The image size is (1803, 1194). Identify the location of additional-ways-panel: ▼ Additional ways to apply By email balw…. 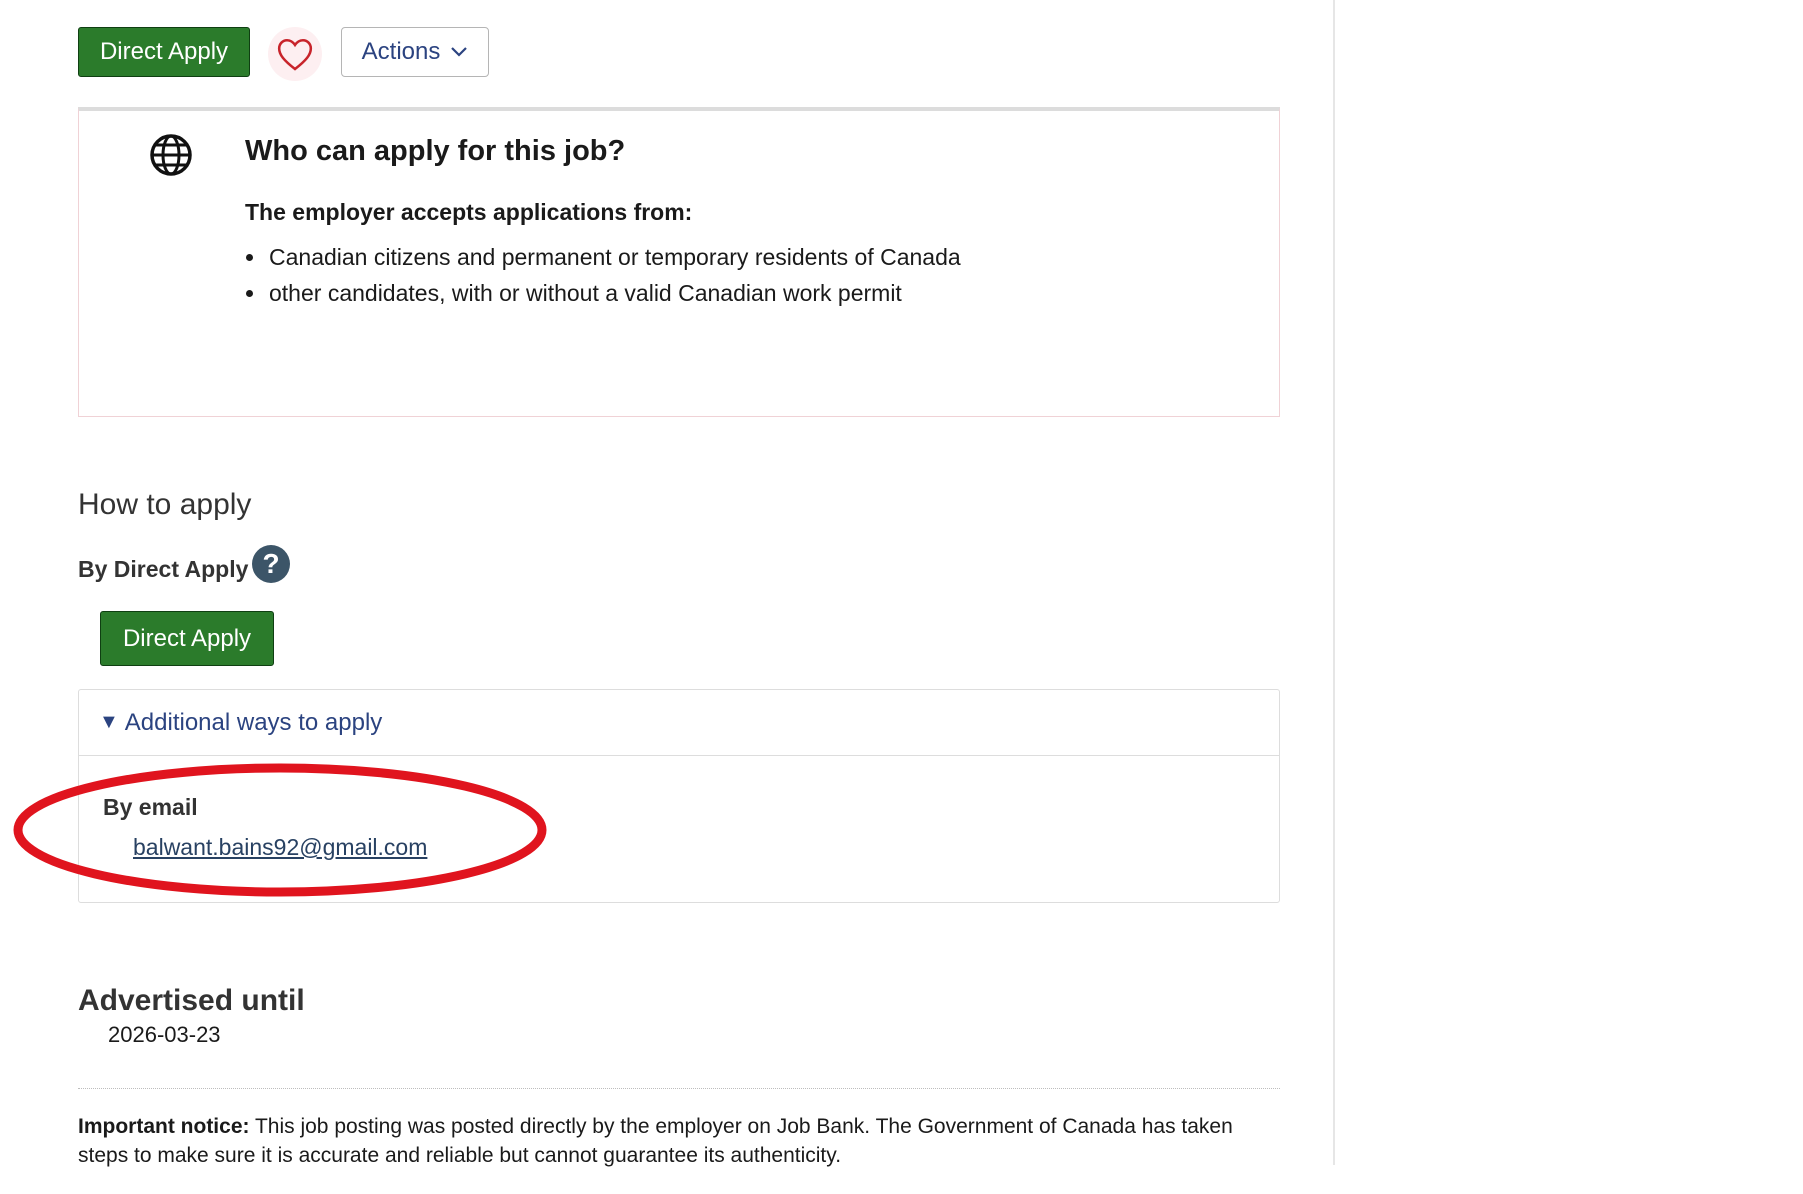
(679, 796).